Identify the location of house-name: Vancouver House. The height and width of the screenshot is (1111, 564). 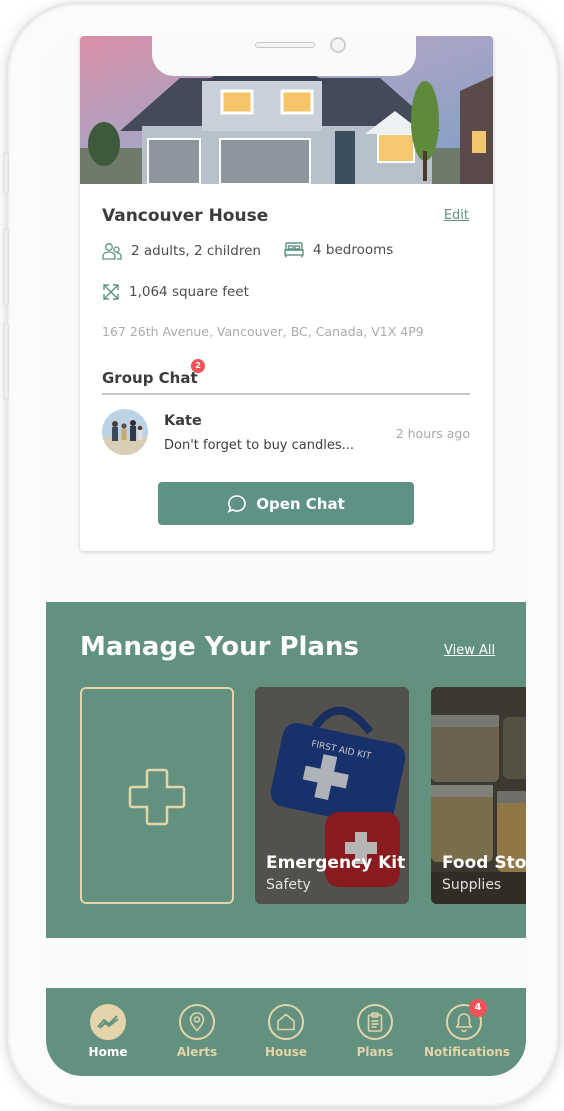
(185, 216).